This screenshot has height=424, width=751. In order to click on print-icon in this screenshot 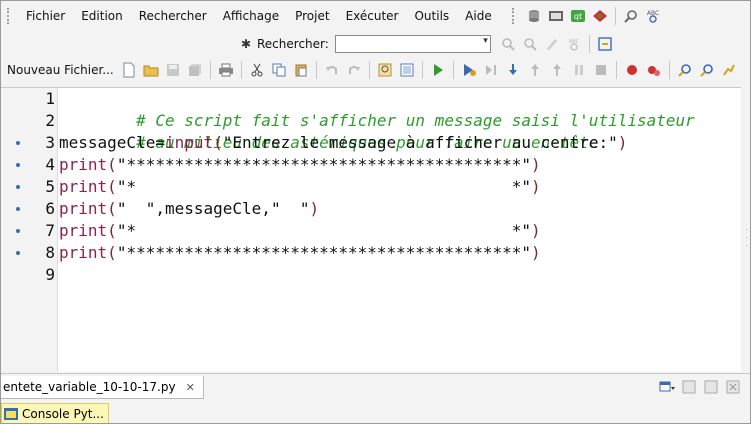, I will do `click(226, 70)`.